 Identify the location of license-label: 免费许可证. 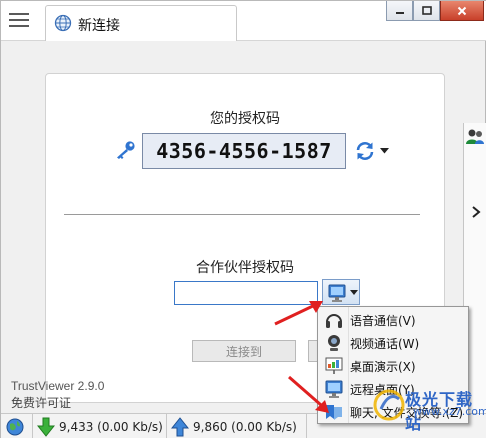
(41, 403).